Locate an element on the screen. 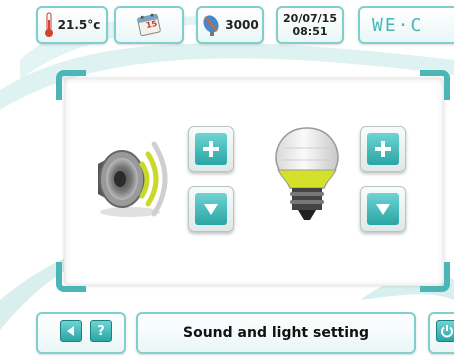 The image size is (454, 356). panel-corner-top-right is located at coordinates (435, 85).